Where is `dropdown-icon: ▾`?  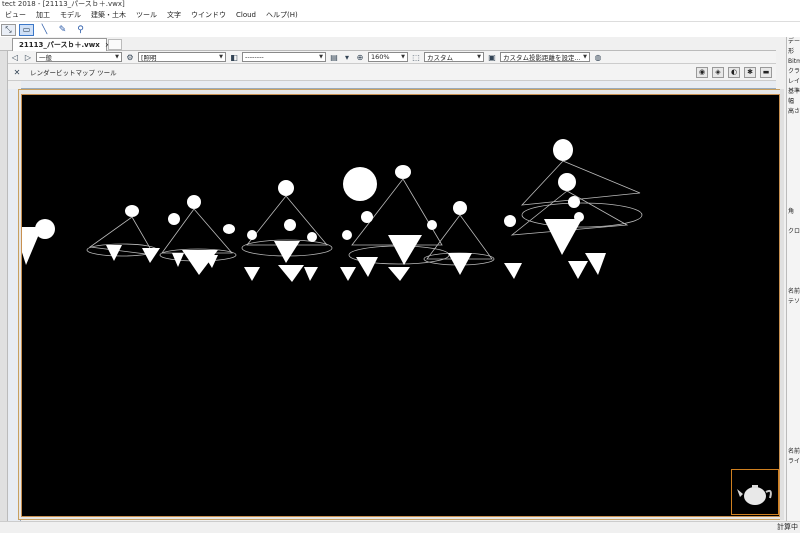 dropdown-icon: ▾ is located at coordinates (347, 57).